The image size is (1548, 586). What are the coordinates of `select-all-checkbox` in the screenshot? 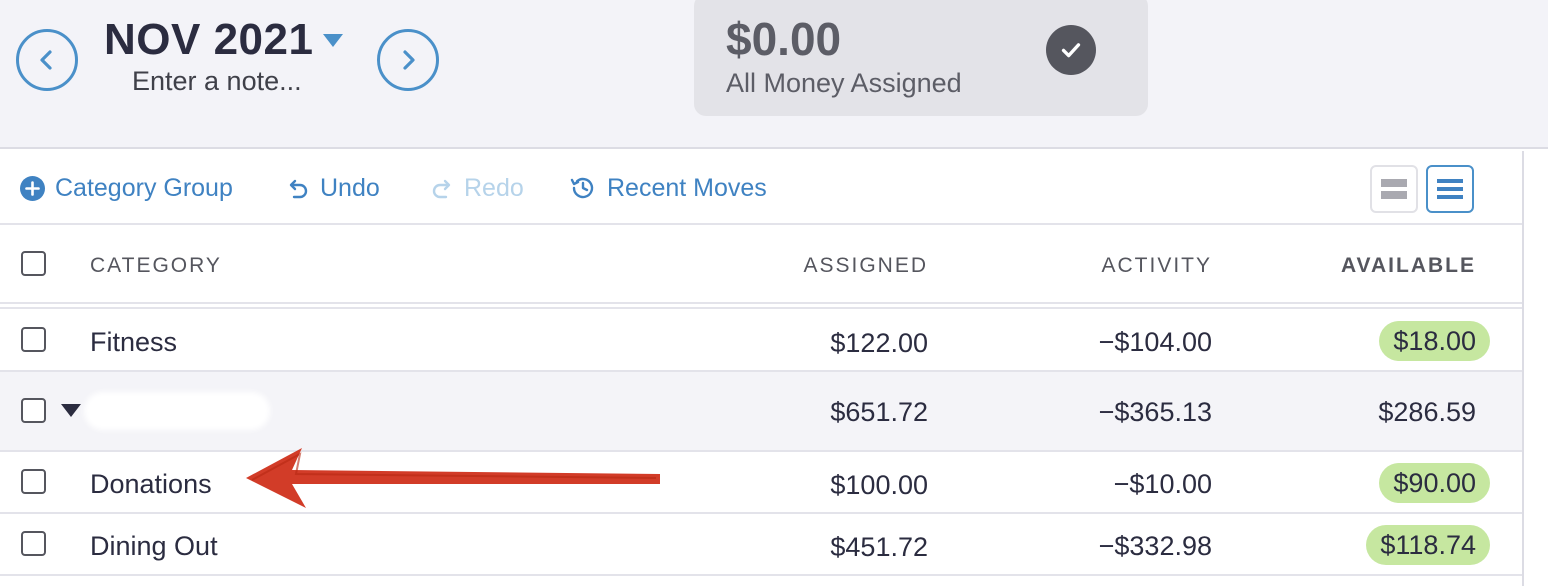 It's located at (33, 263).